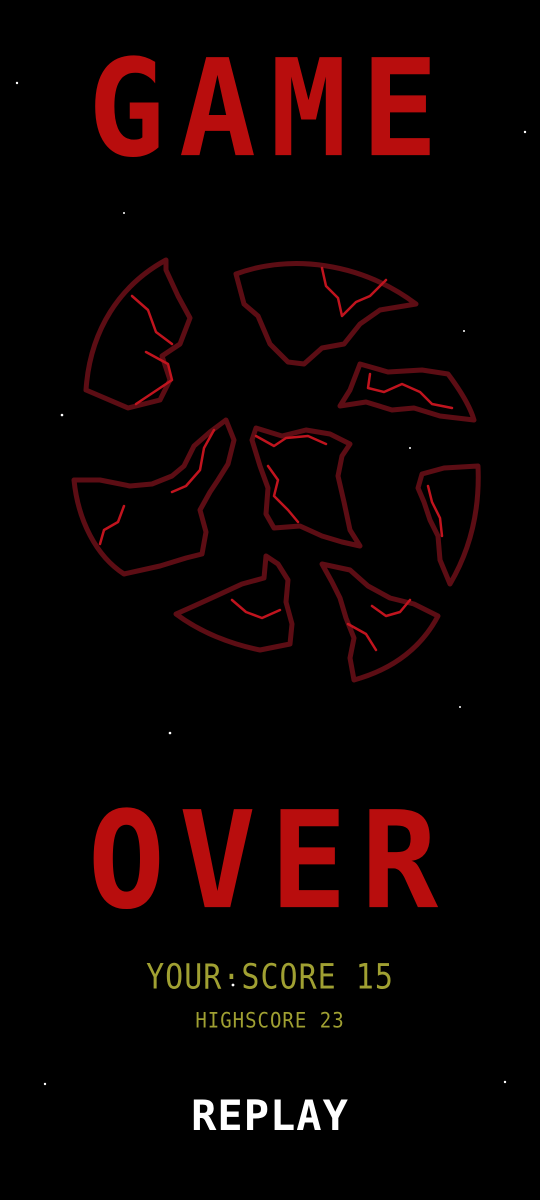  I want to click on highscore-text: HIGHSCORE 23, so click(270, 1021).